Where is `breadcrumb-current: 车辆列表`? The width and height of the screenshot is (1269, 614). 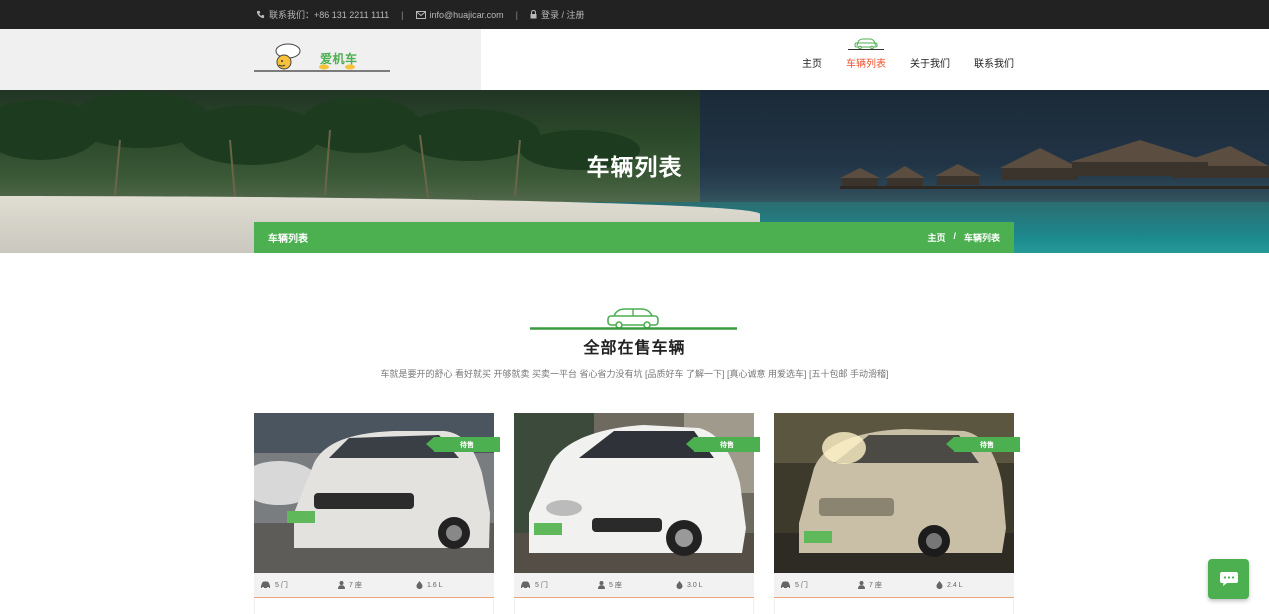 breadcrumb-current: 车辆列表 is located at coordinates (981, 238).